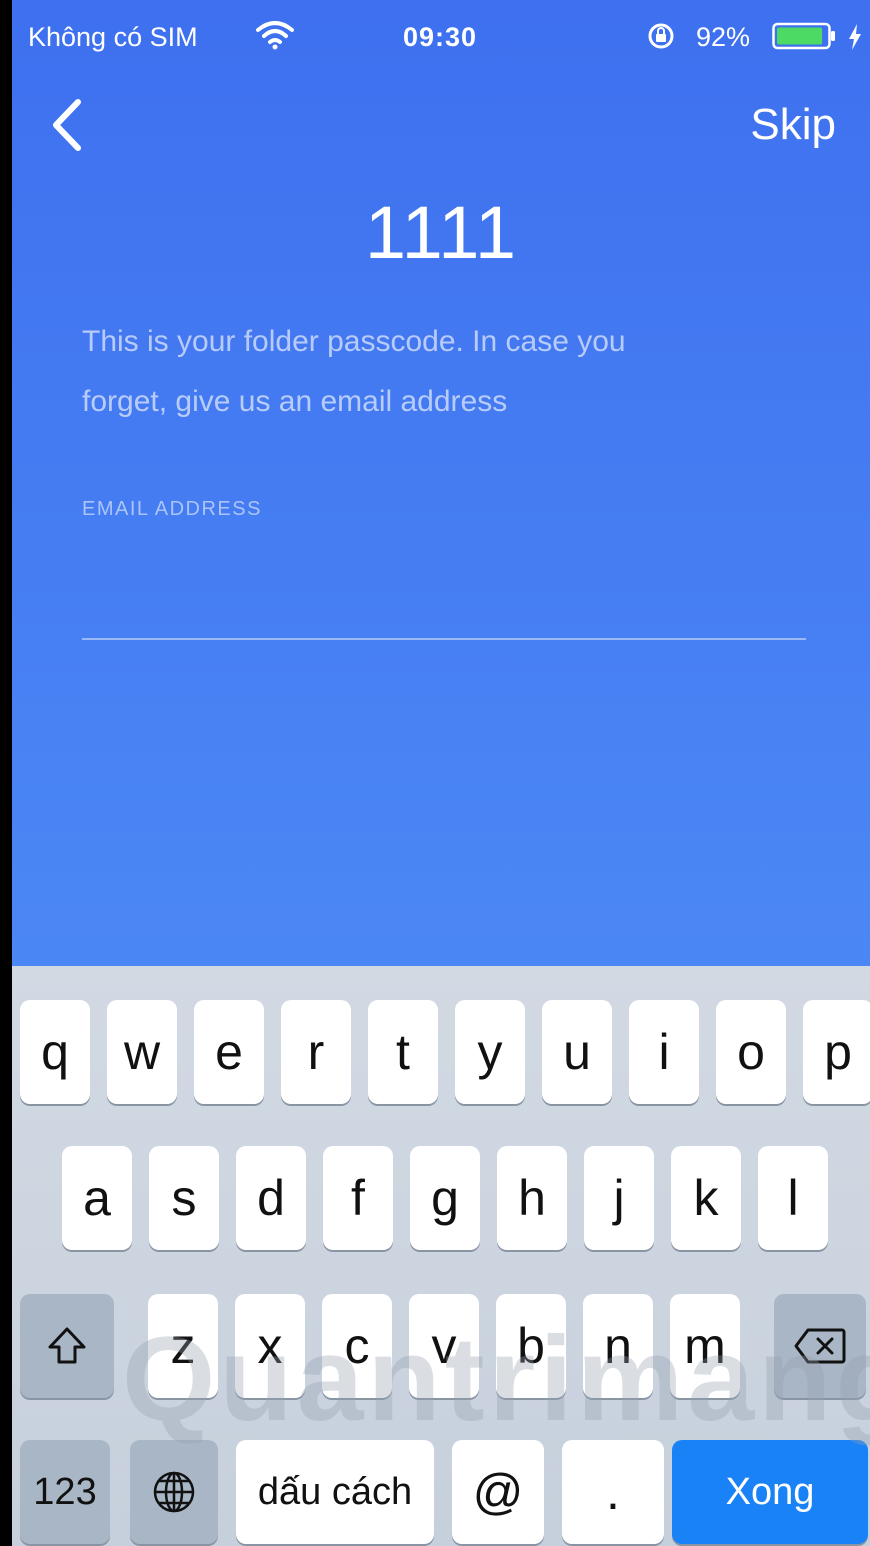 This screenshot has height=1546, width=870. Describe the element at coordinates (793, 125) in the screenshot. I see `skip-button: Skip` at that location.